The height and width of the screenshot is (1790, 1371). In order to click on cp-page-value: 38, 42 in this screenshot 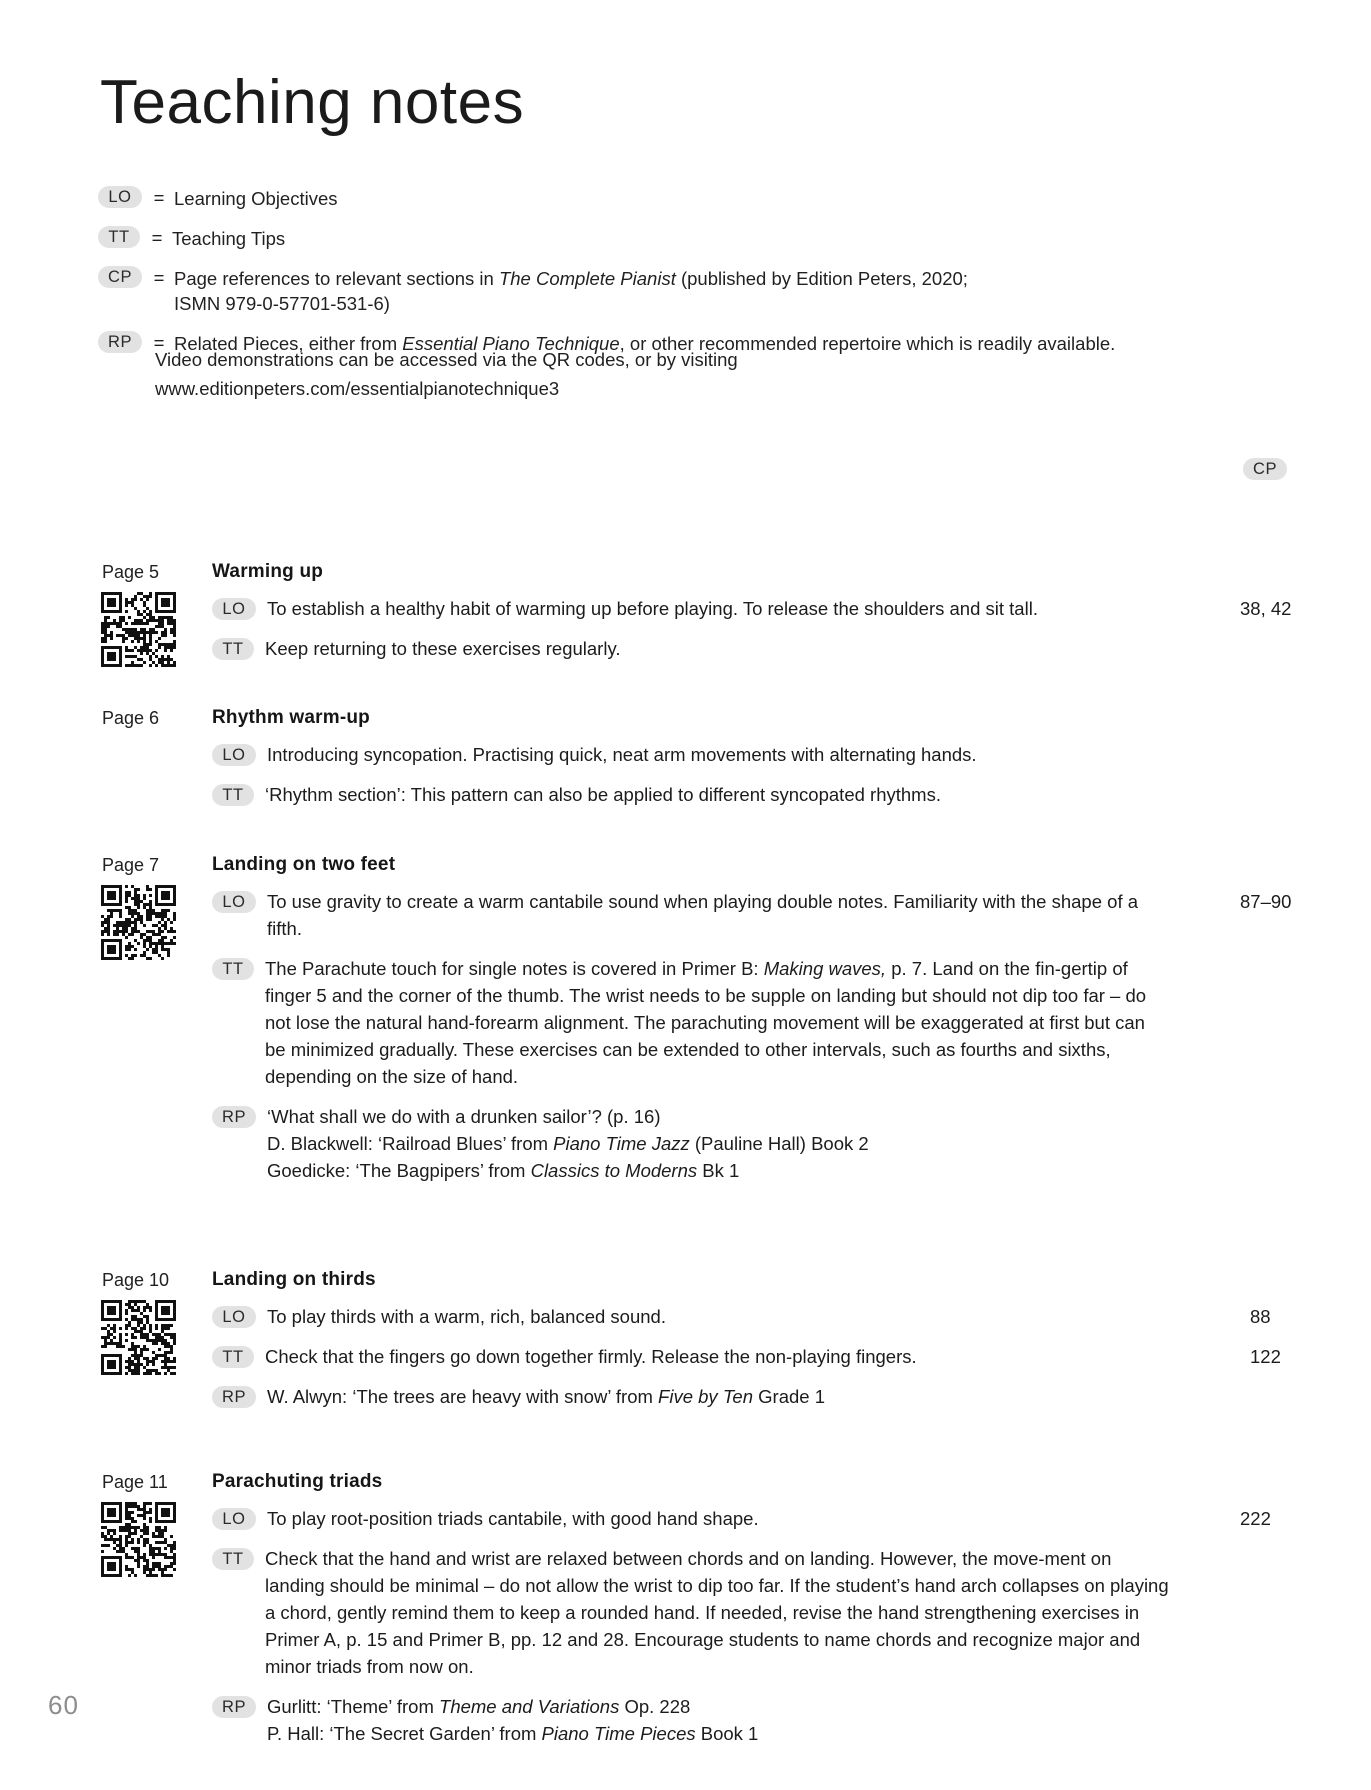, I will do `click(1266, 608)`.